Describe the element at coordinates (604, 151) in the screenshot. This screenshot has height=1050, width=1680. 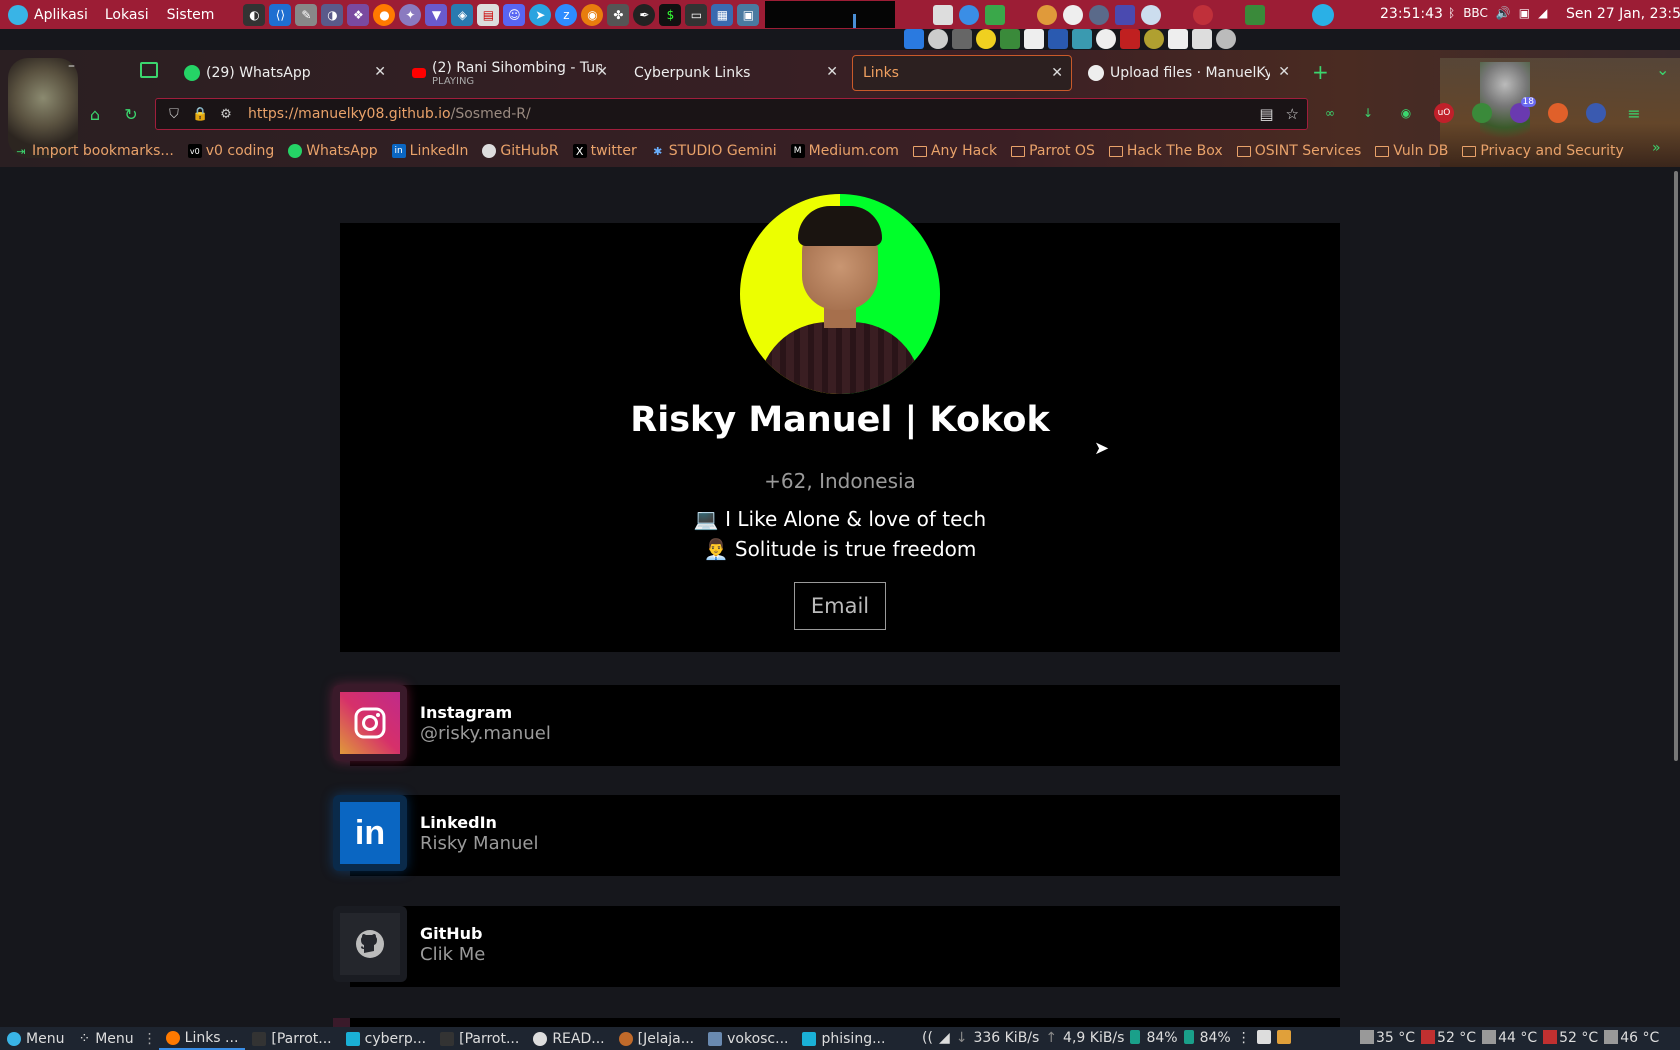
I see `bookmark-twitter: Xtwitter` at that location.